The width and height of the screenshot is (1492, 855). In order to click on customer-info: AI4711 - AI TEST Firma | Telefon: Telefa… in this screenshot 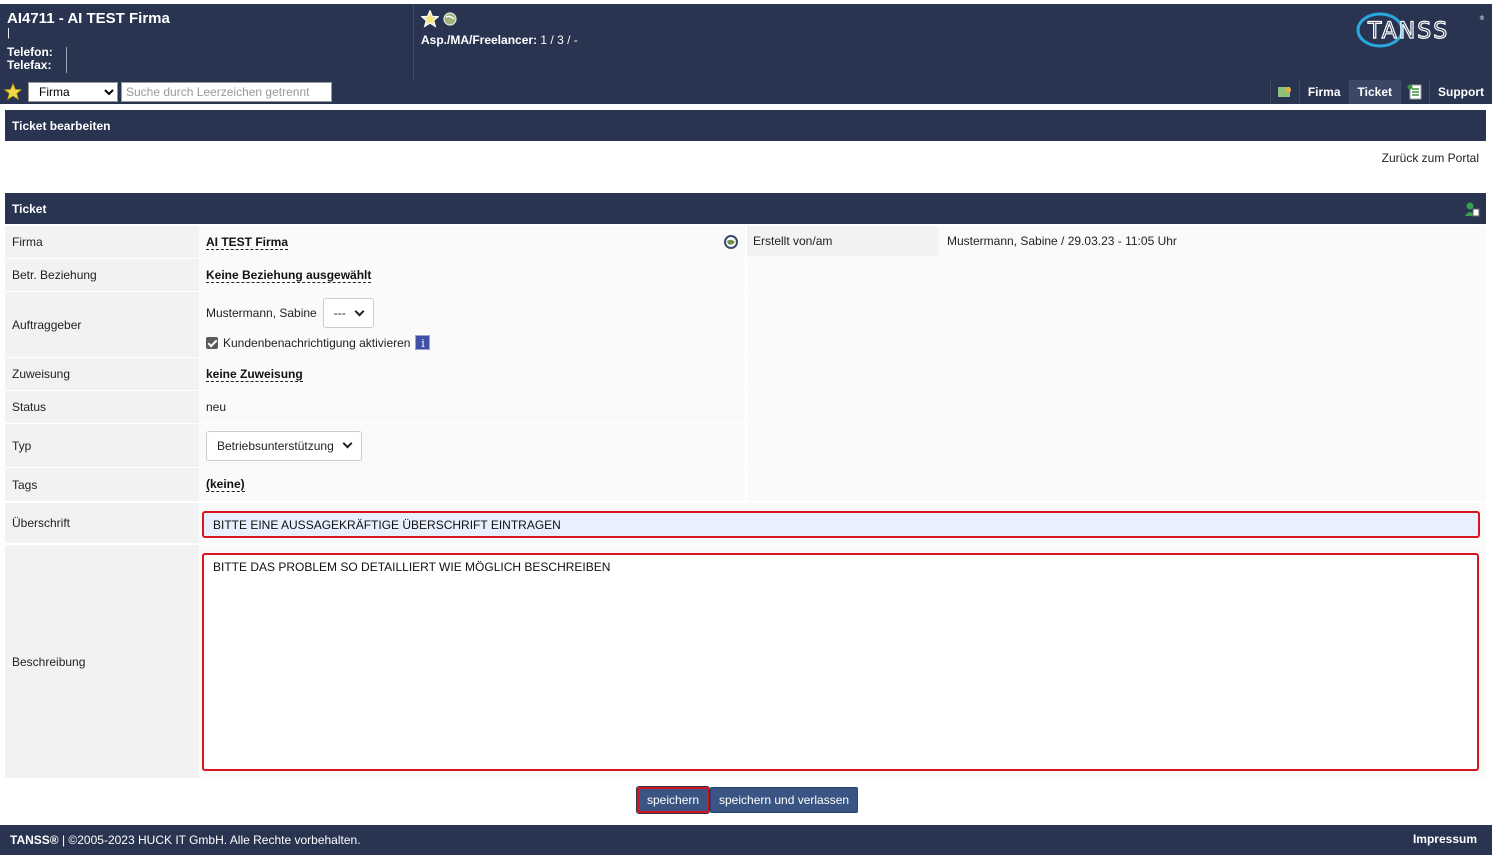, I will do `click(207, 42)`.